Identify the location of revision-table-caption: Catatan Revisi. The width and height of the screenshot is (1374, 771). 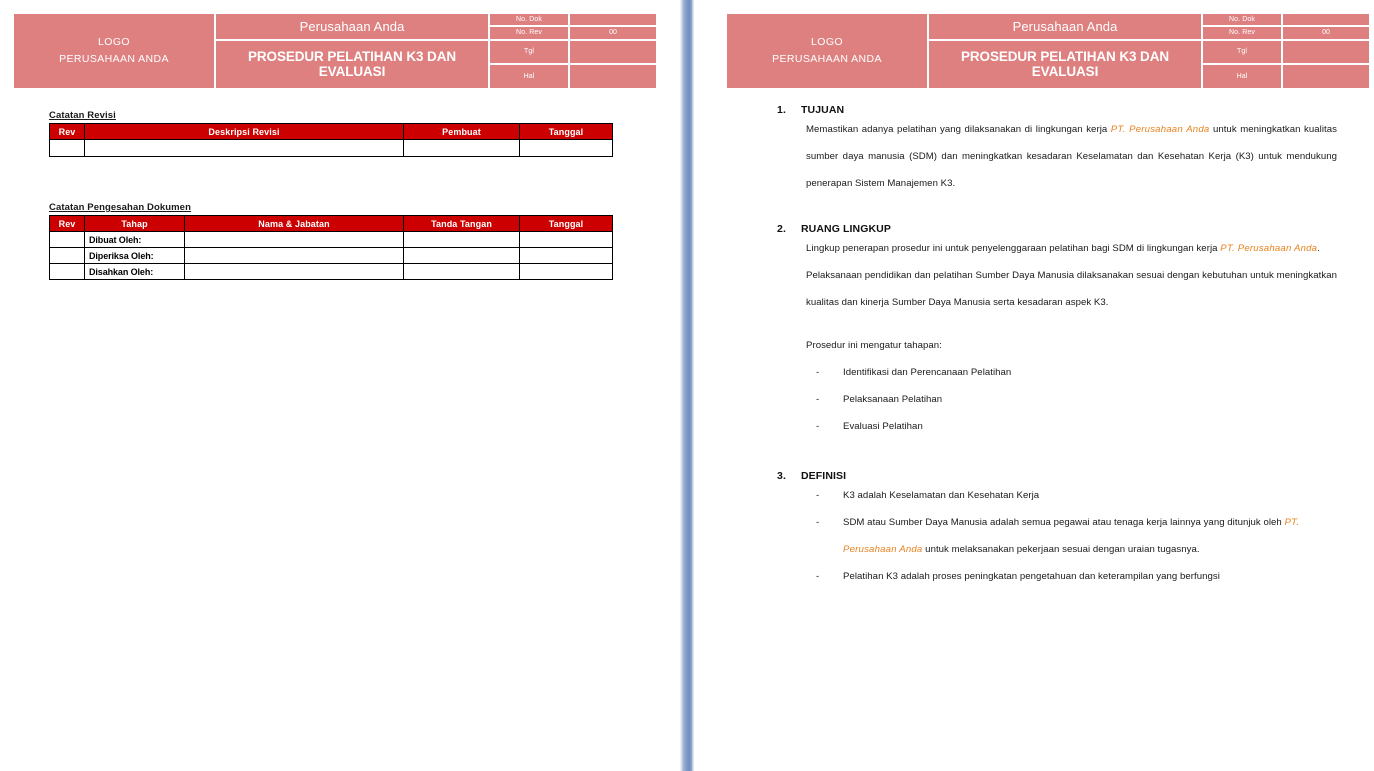
(82, 115).